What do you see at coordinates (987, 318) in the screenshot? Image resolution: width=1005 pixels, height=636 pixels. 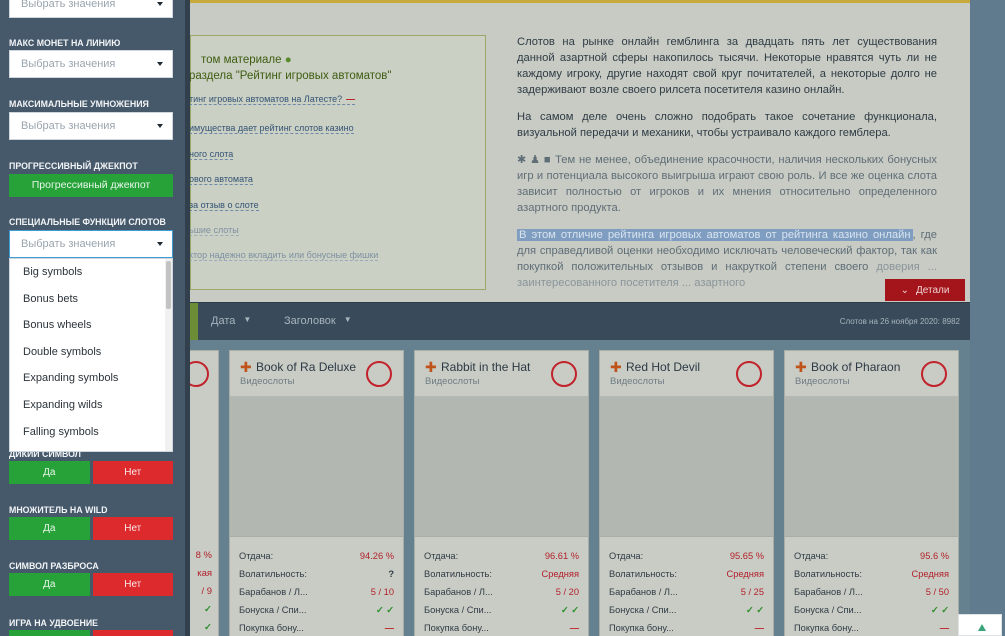 I see `page-right-strip` at bounding box center [987, 318].